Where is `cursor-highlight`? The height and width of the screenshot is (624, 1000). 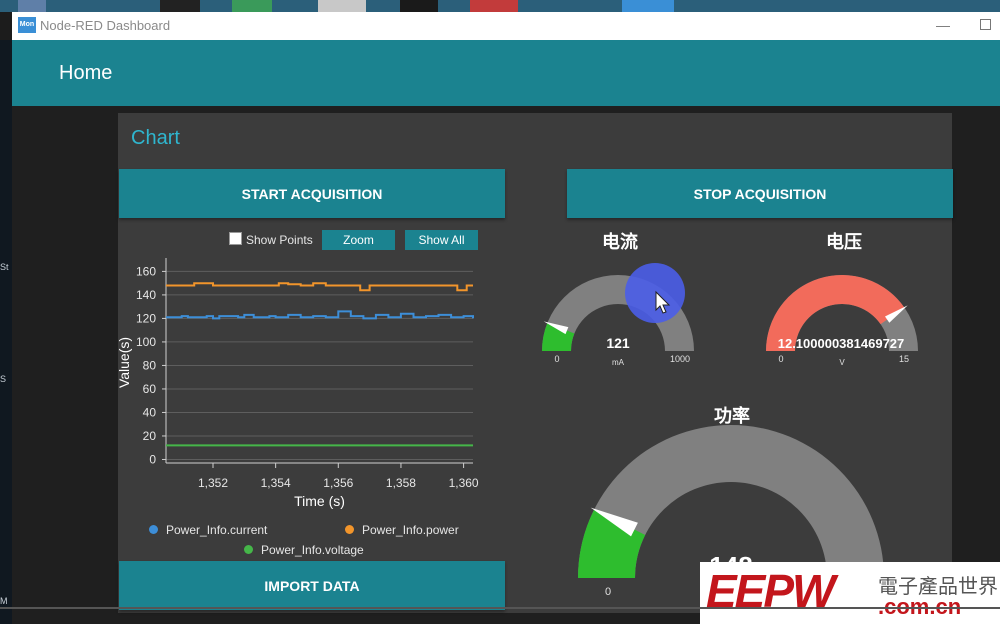 cursor-highlight is located at coordinates (655, 293).